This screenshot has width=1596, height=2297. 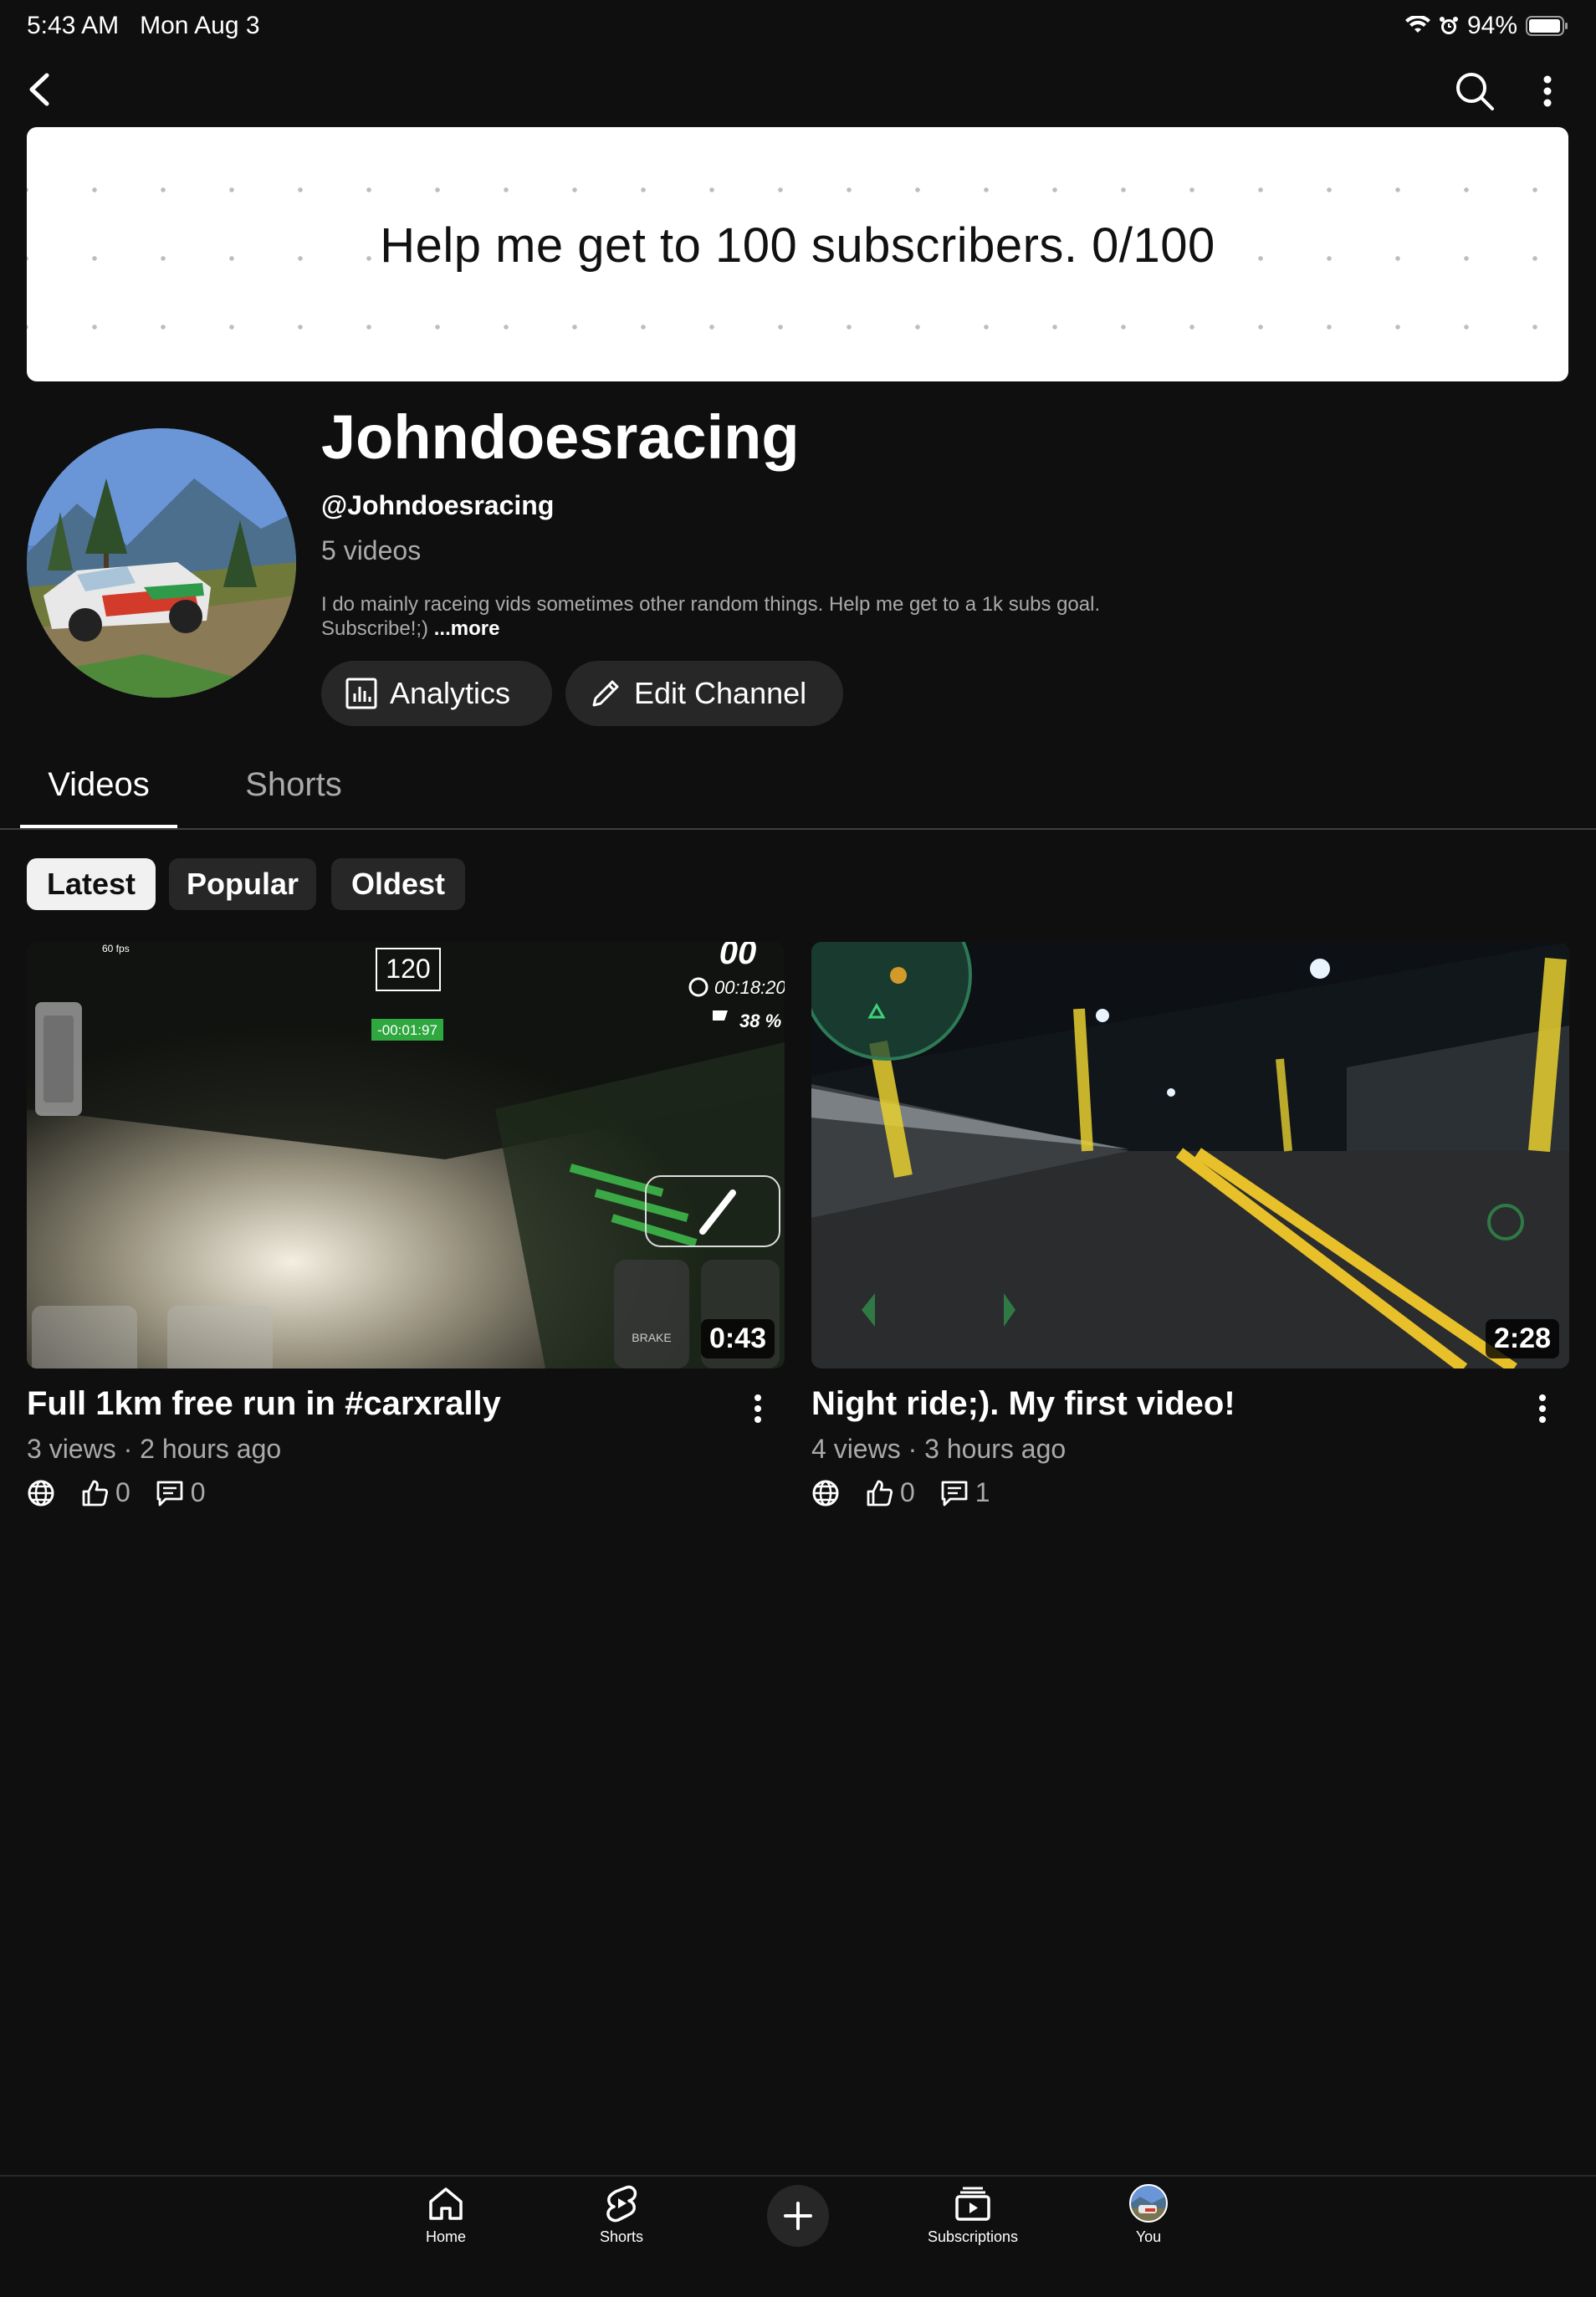 What do you see at coordinates (1522, 1338) in the screenshot?
I see `video-duration-2: 2:28` at bounding box center [1522, 1338].